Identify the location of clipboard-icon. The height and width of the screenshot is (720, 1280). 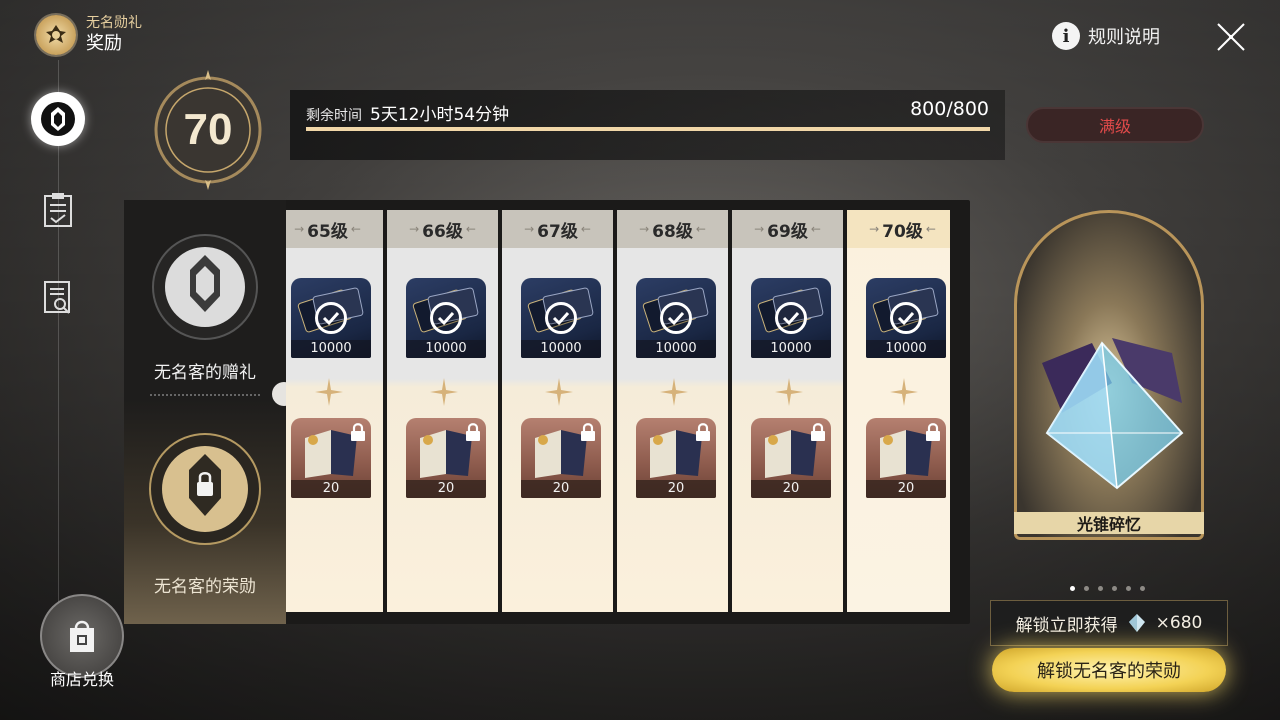
(58, 210).